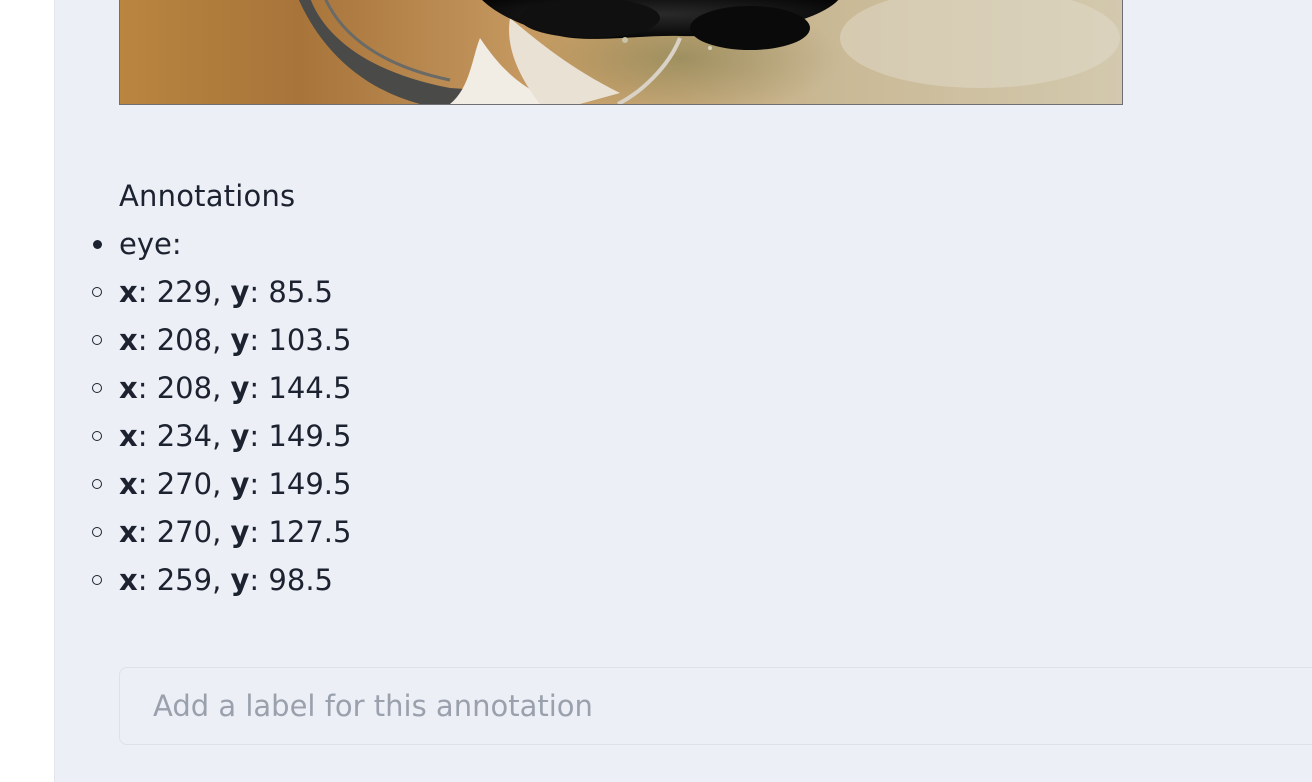  I want to click on x-value: 234, so click(184, 436).